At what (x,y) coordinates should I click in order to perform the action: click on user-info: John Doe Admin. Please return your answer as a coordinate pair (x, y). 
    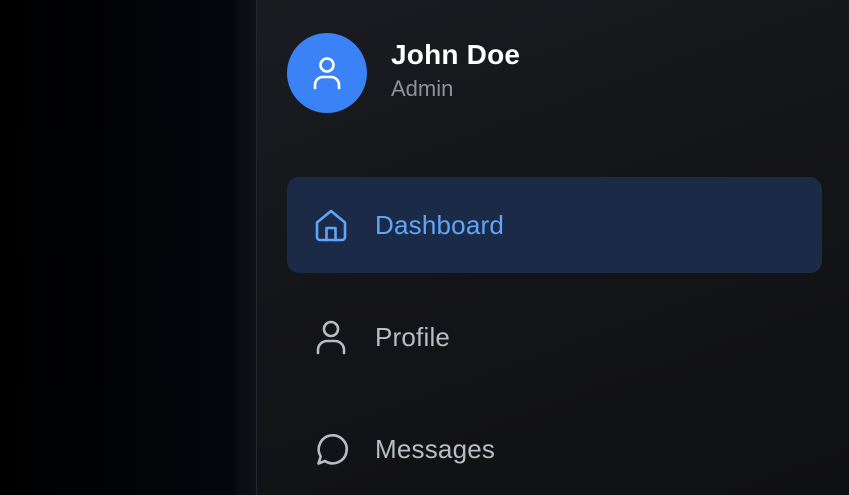
    Looking at the image, I should click on (455, 70).